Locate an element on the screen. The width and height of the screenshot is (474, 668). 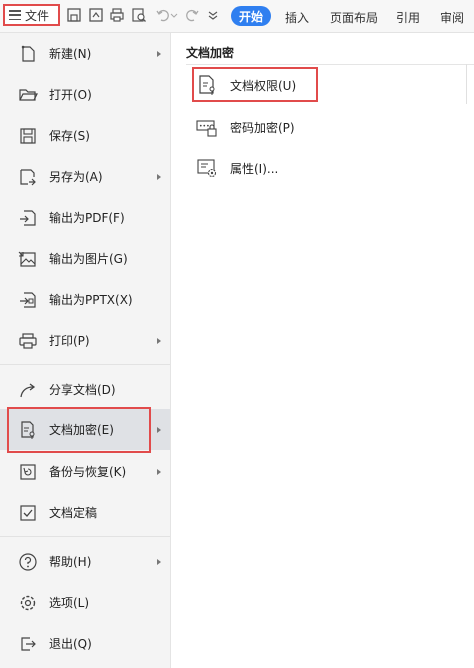
undo-dropdown-icon is located at coordinates (174, 15).